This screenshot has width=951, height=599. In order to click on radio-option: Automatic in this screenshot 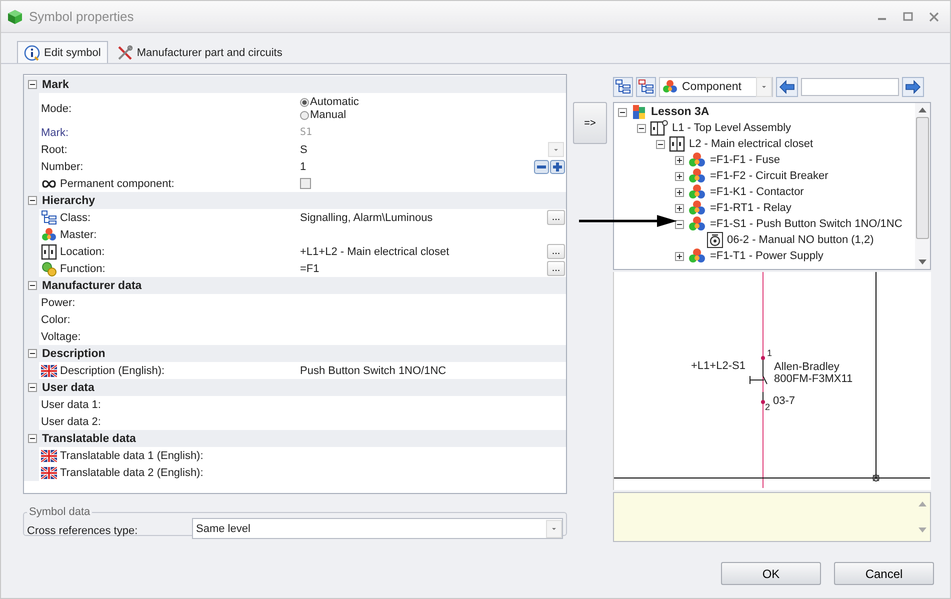, I will do `click(329, 102)`.